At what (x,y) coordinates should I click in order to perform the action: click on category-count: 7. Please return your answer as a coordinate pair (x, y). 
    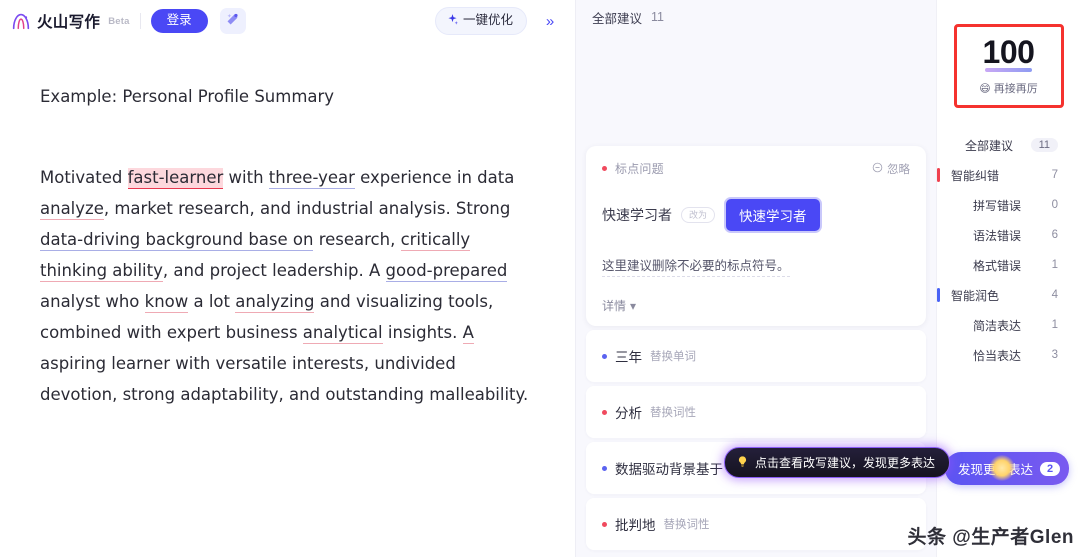
    Looking at the image, I should click on (1054, 175).